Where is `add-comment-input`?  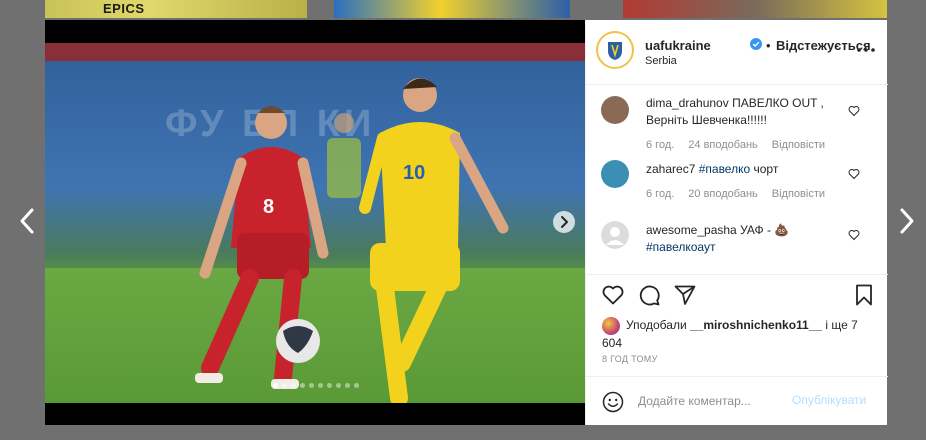
add-comment-input is located at coordinates (713, 401).